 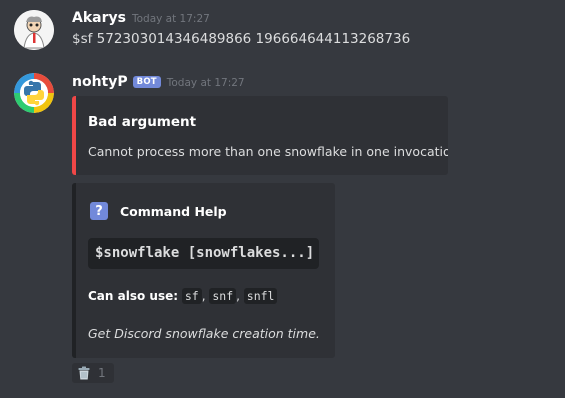 What do you see at coordinates (100, 82) in the screenshot?
I see `author-name: nohtyP` at bounding box center [100, 82].